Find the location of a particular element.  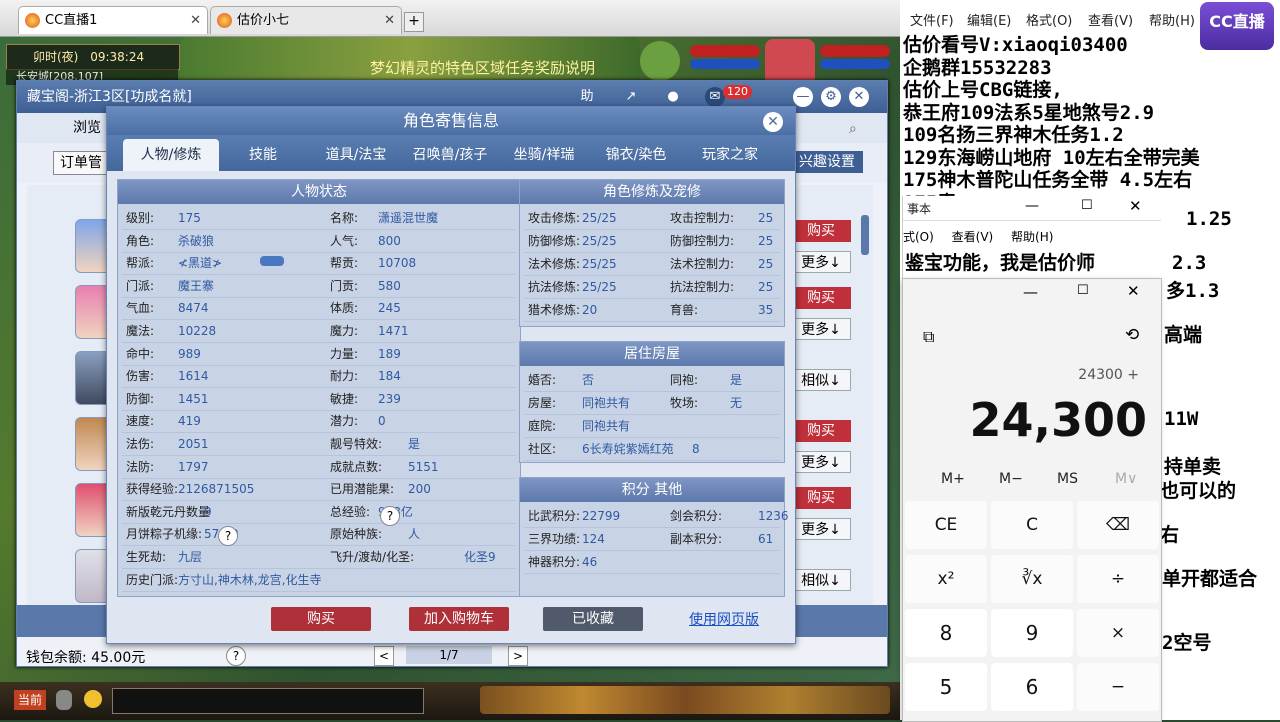

settings-gear-icon: ⚙ is located at coordinates (831, 97).